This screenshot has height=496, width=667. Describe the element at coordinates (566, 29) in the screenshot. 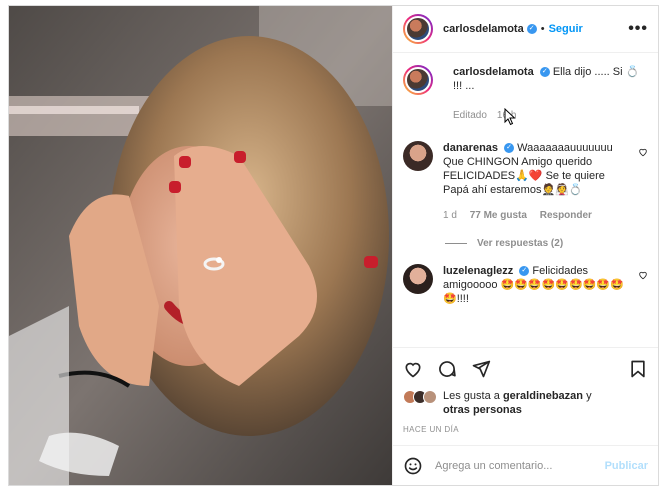

I see `follow-button: Seguir` at that location.